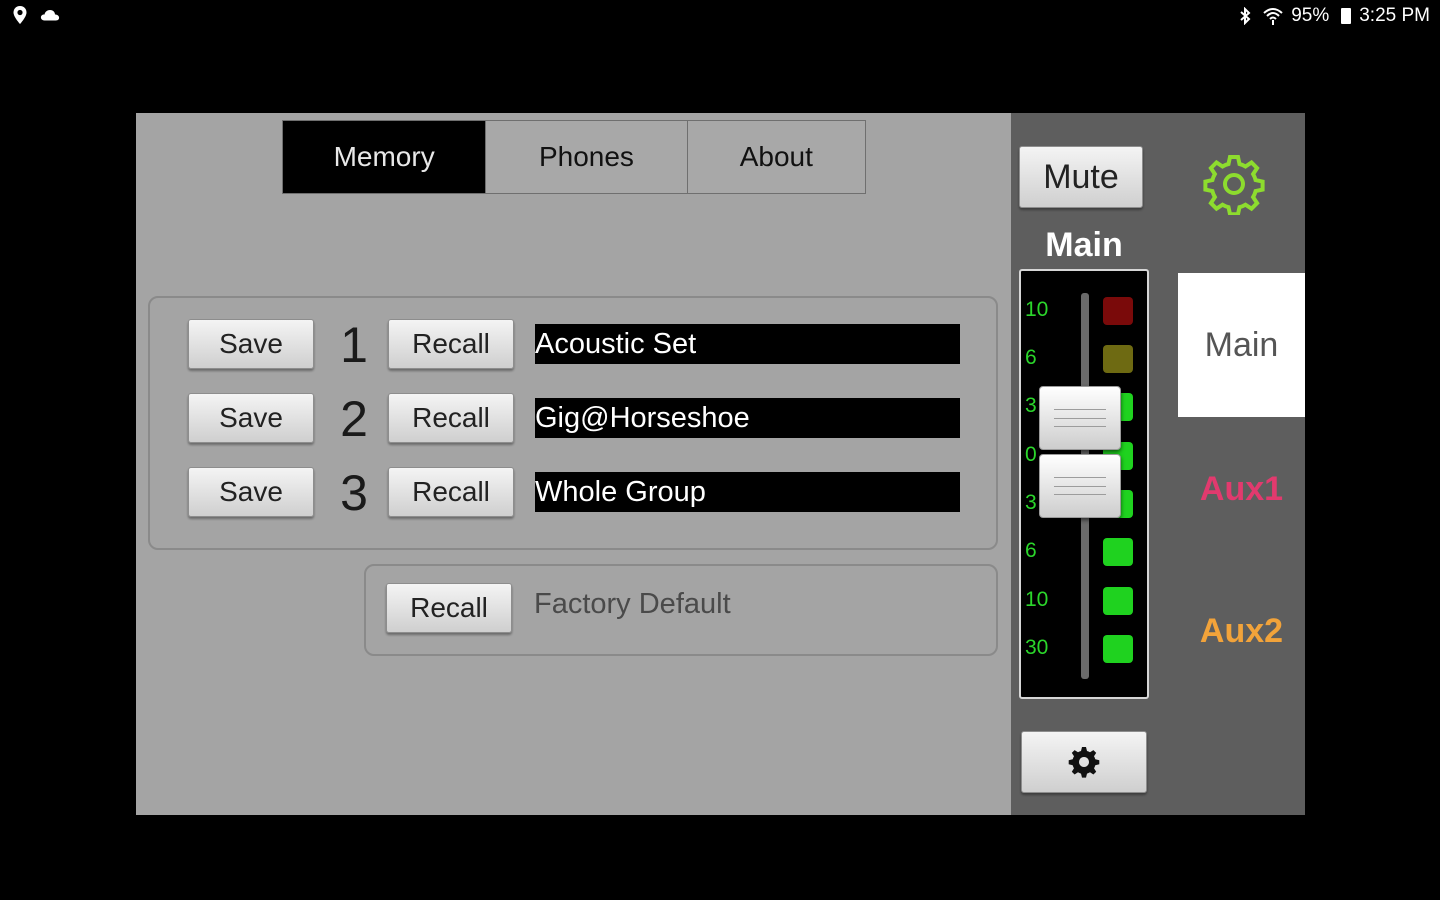  I want to click on status-bar-left, so click(35, 15).